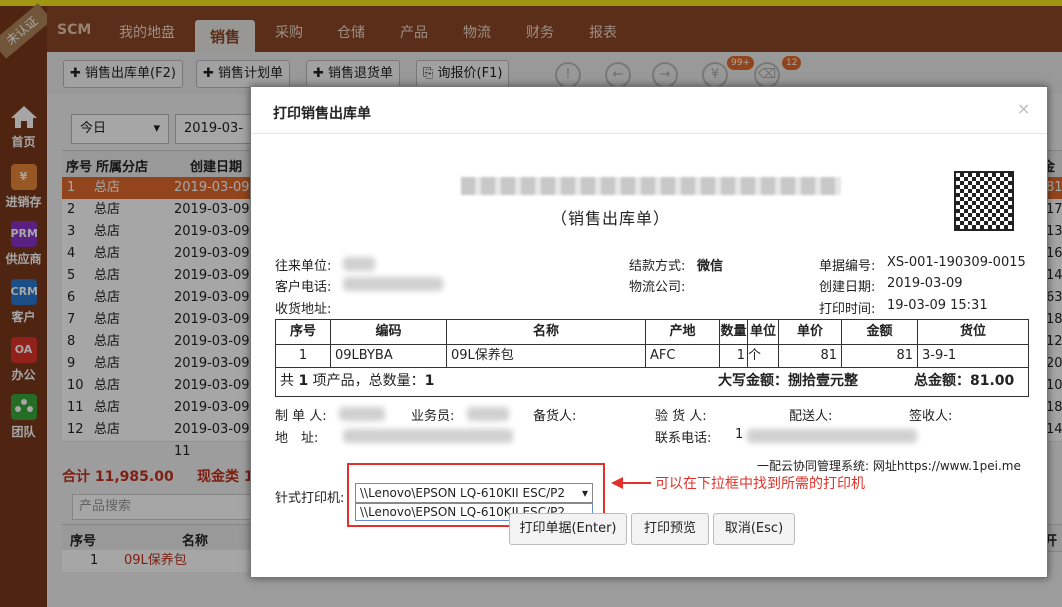 This screenshot has height=607, width=1062. Describe the element at coordinates (303, 332) in the screenshot. I see `table-header: 序号` at that location.